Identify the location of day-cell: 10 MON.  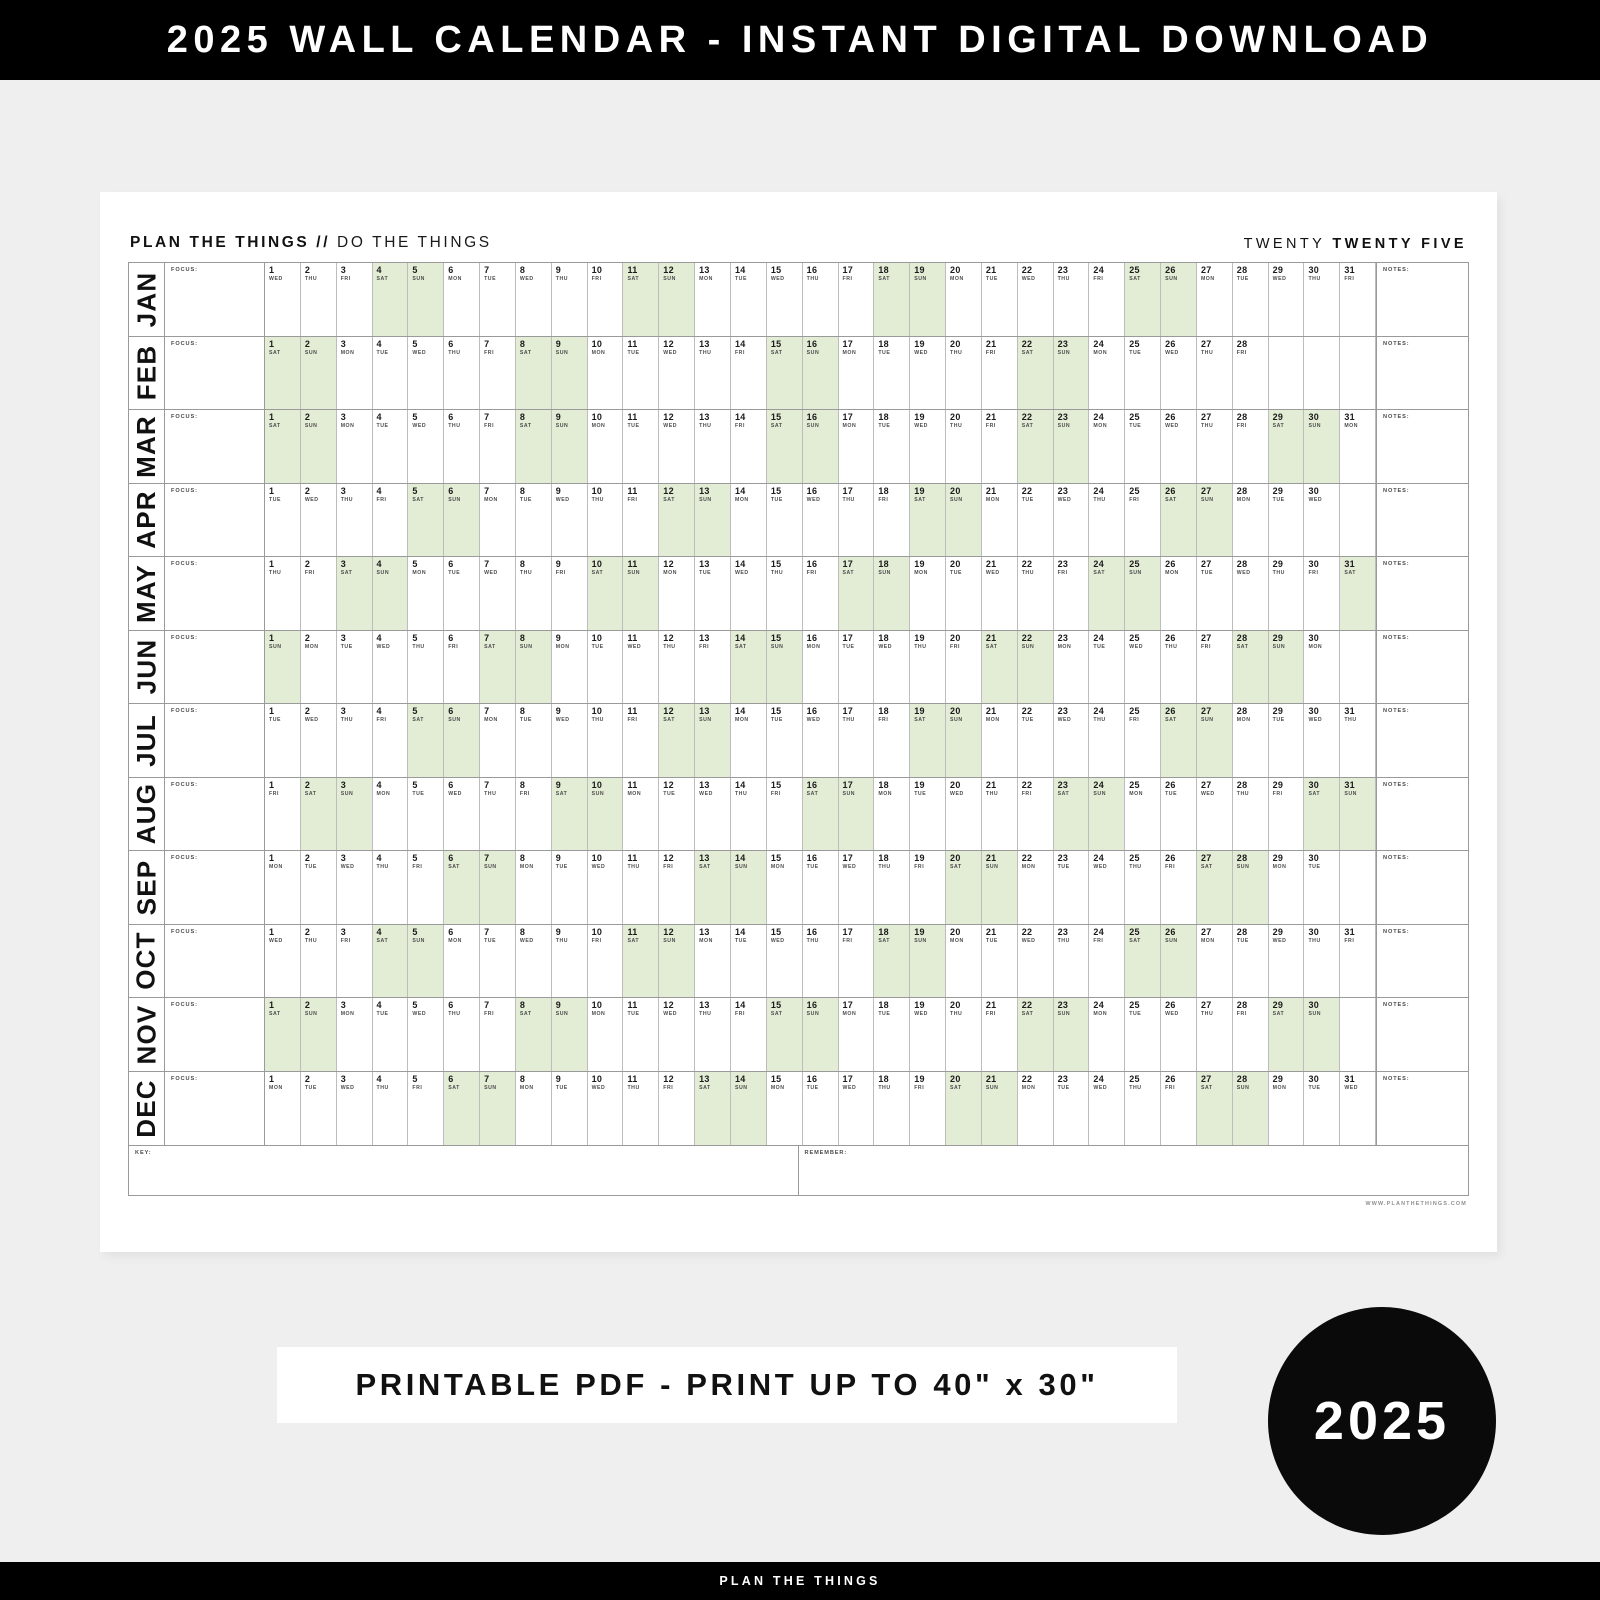
(605, 372).